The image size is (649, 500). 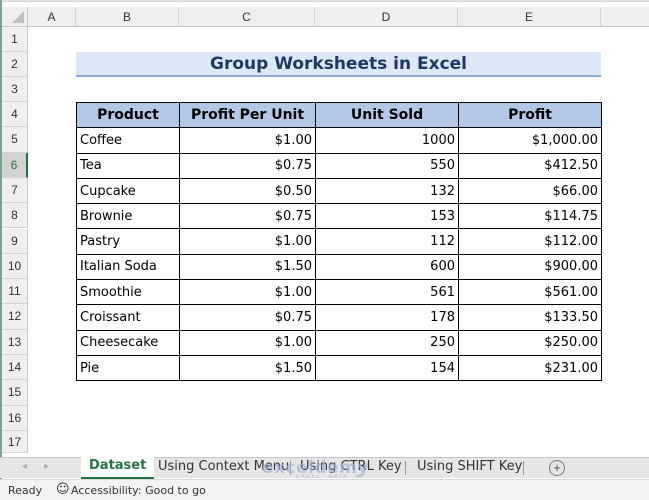 What do you see at coordinates (15, 115) in the screenshot?
I see `row-header-4: 4` at bounding box center [15, 115].